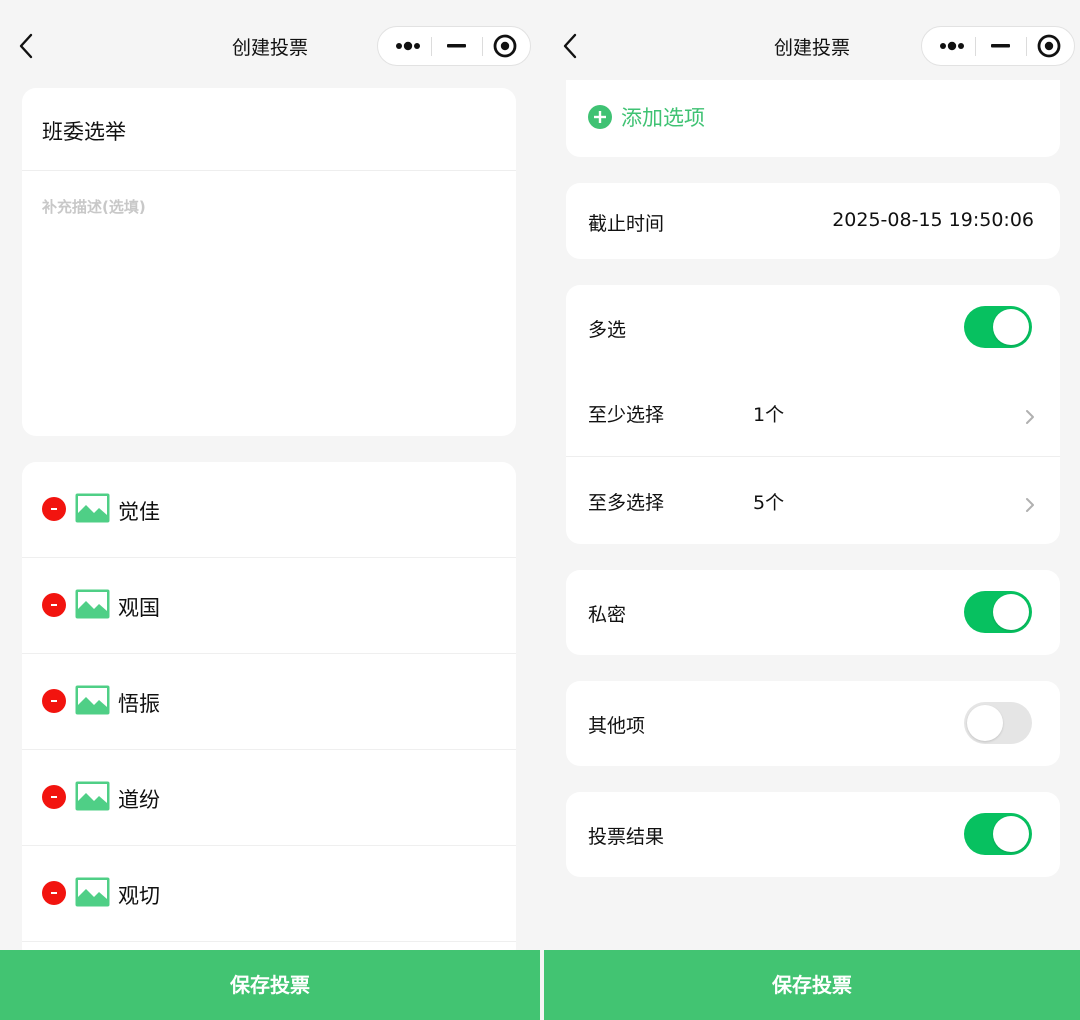  I want to click on vote-results-row: 投票结果, so click(813, 834).